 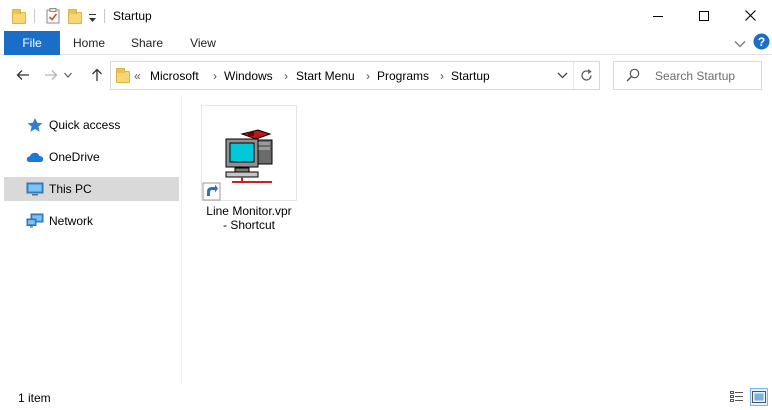 What do you see at coordinates (633, 76) in the screenshot?
I see `search-icon` at bounding box center [633, 76].